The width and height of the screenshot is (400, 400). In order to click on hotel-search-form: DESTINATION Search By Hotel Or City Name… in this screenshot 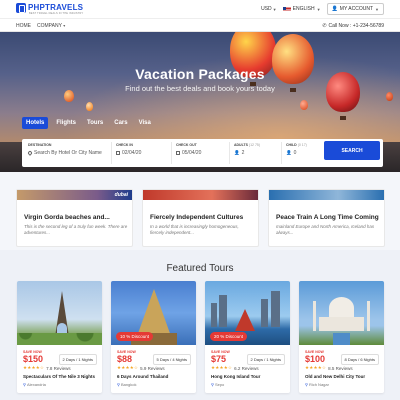, I will do `click(202, 153)`.